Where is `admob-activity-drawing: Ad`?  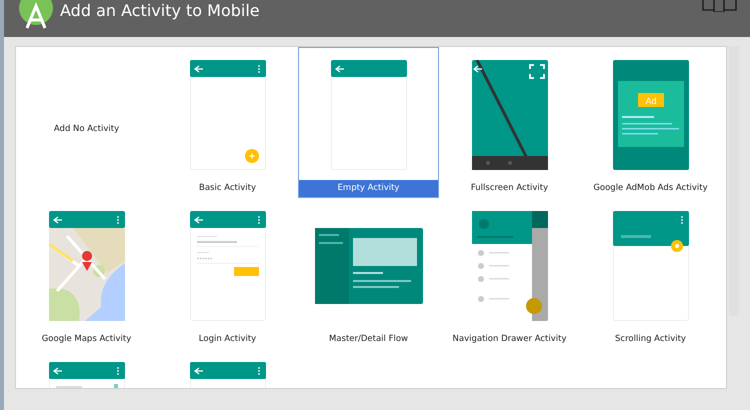
admob-activity-drawing: Ad is located at coordinates (650, 115).